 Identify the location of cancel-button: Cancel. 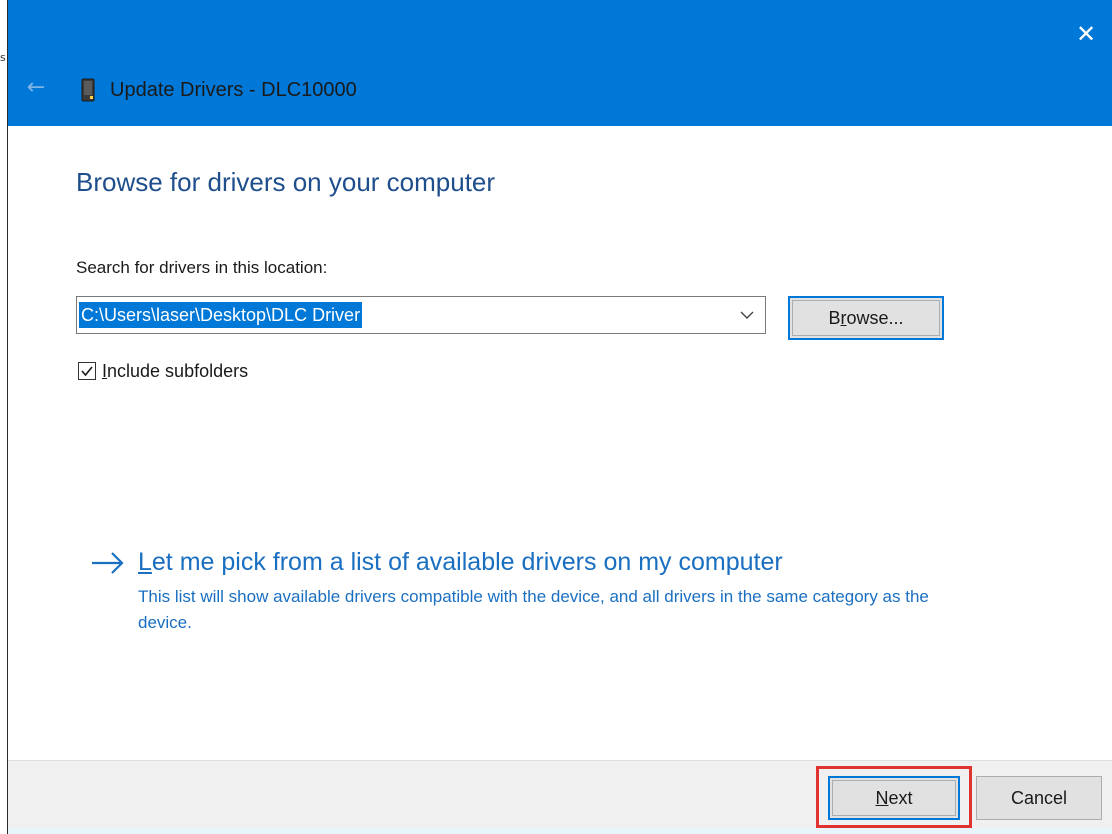
(1039, 798).